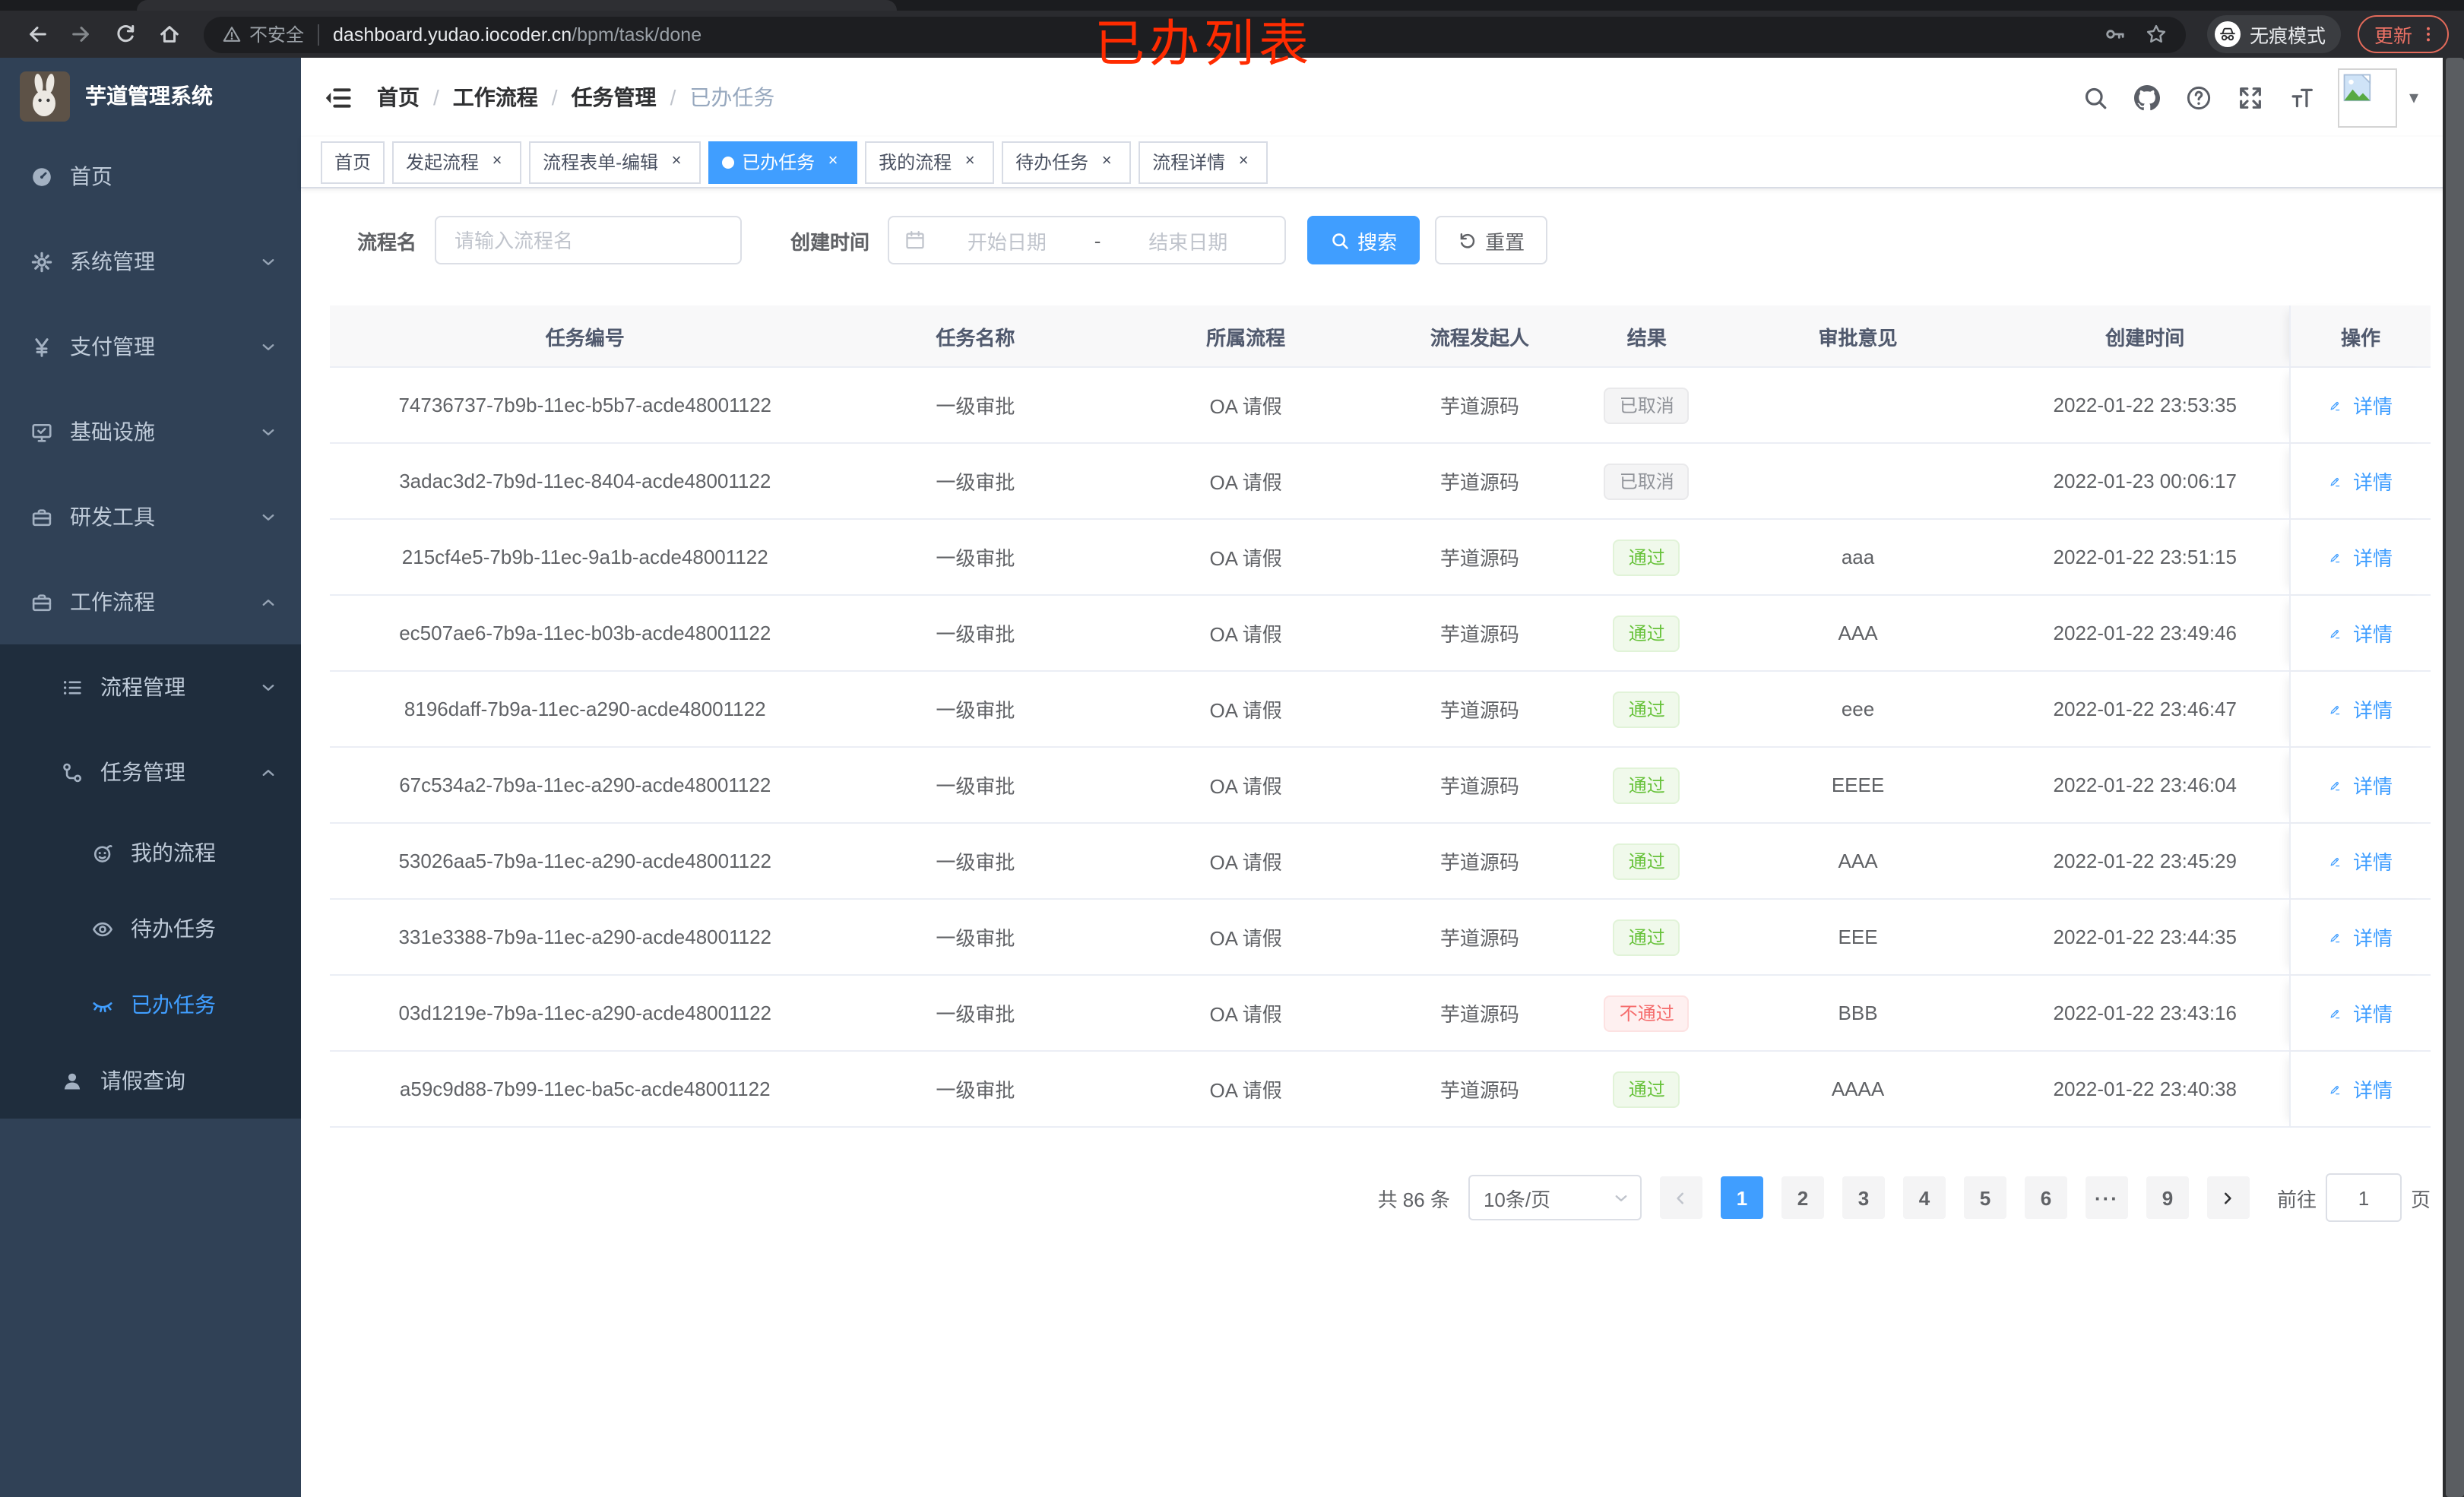  What do you see at coordinates (1924, 1197) in the screenshot?
I see `page-button-4: 4` at bounding box center [1924, 1197].